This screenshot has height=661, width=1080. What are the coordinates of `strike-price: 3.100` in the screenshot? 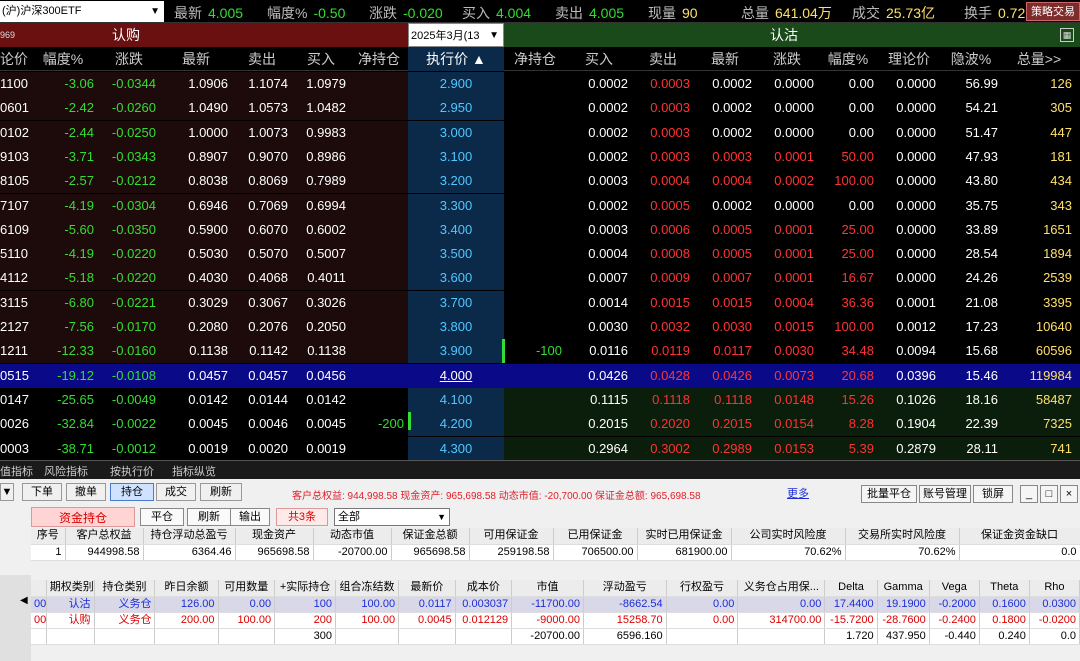 It's located at (456, 157).